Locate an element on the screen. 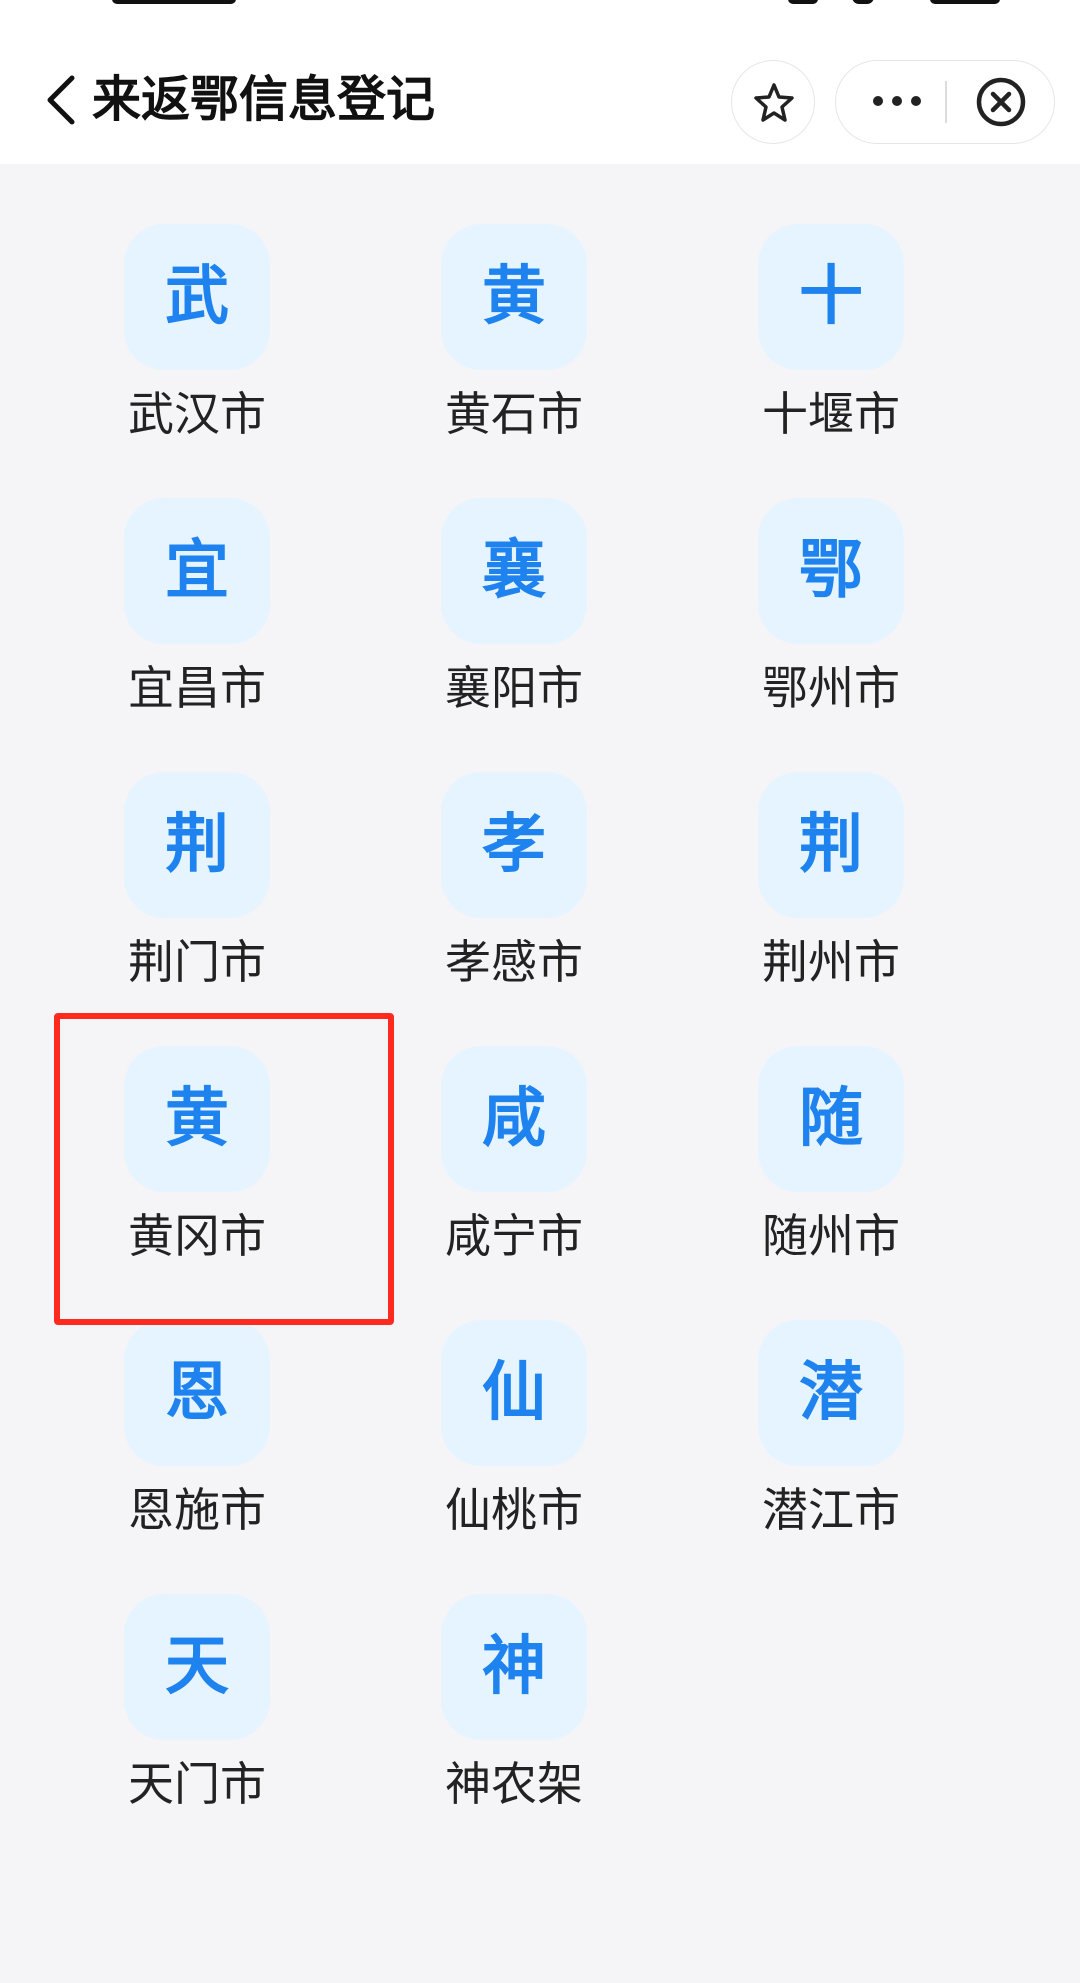  city-icon: 咸 is located at coordinates (514, 1119).